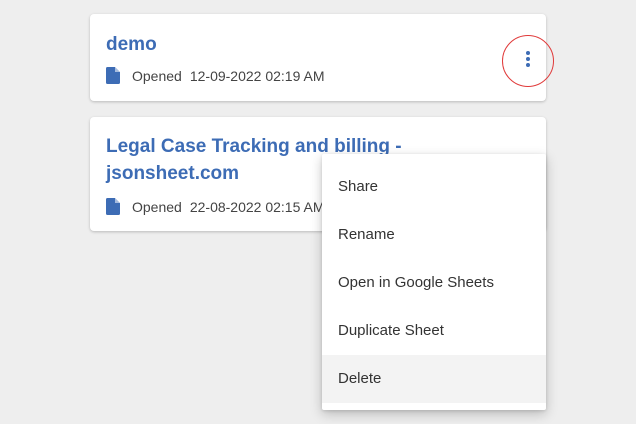  Describe the element at coordinates (434, 331) in the screenshot. I see `menu-item-duplicate-sheet: Duplicate Sheet` at that location.